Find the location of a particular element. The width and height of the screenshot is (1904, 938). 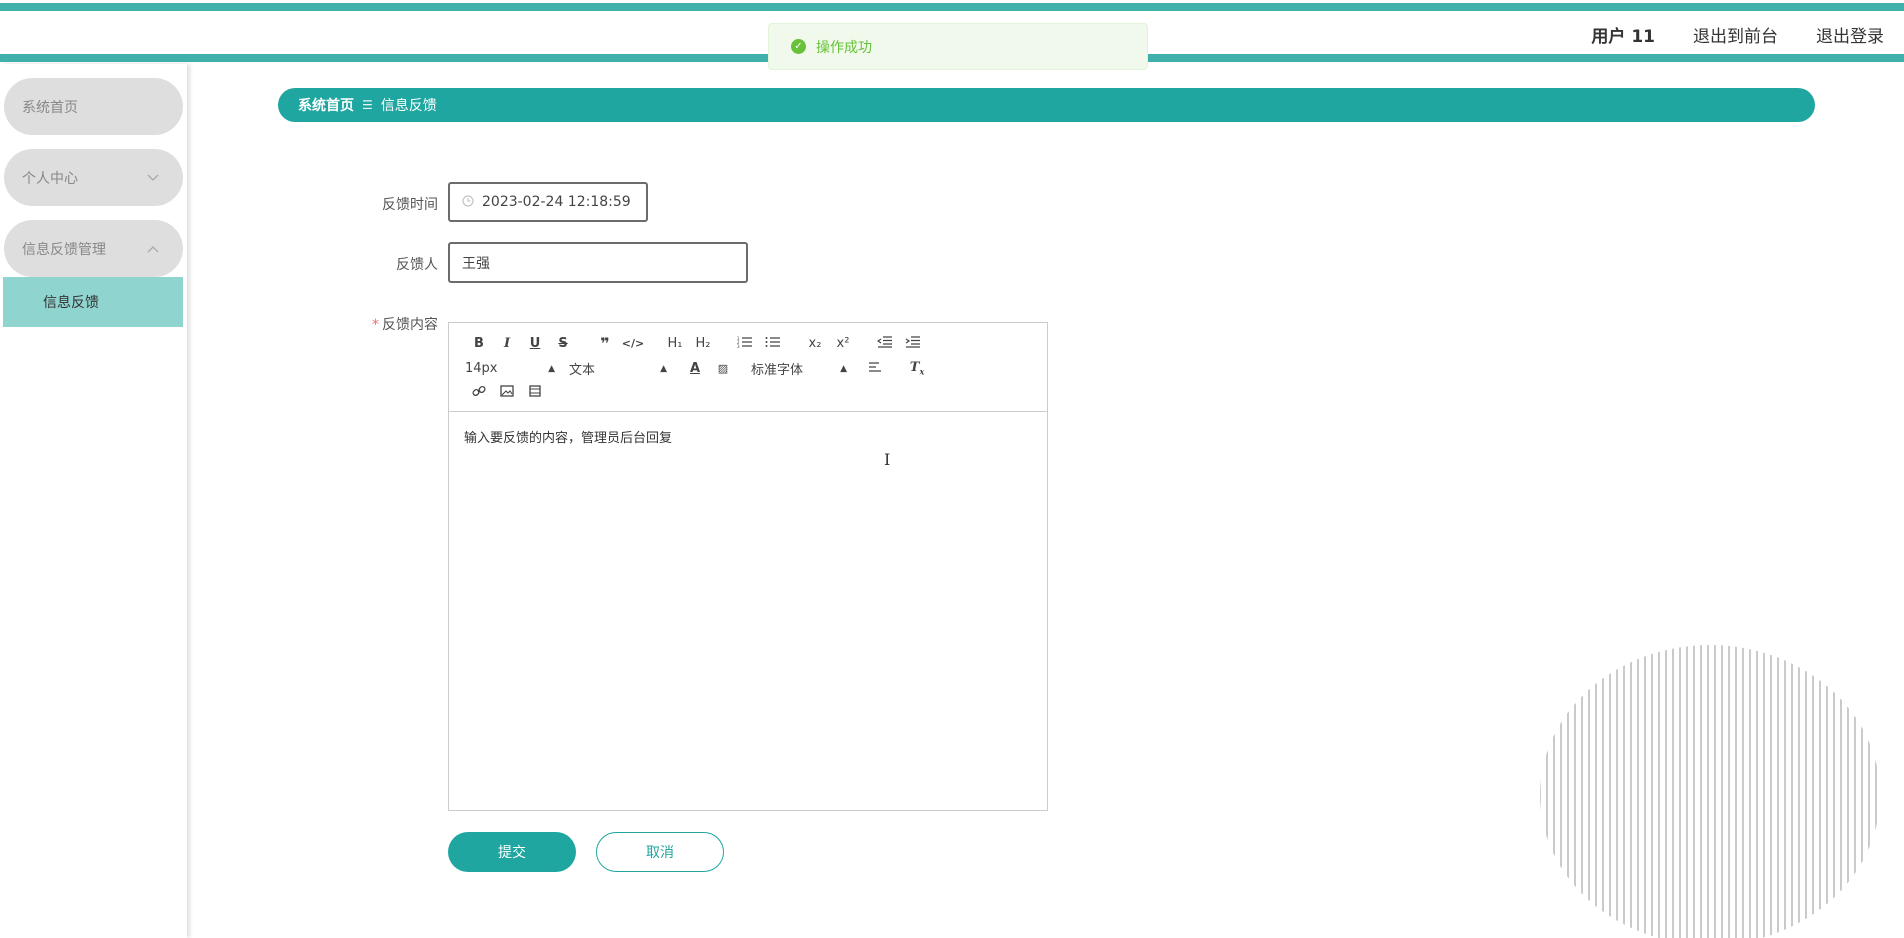

breadcrumb-current: 信息反馈 is located at coordinates (408, 106).